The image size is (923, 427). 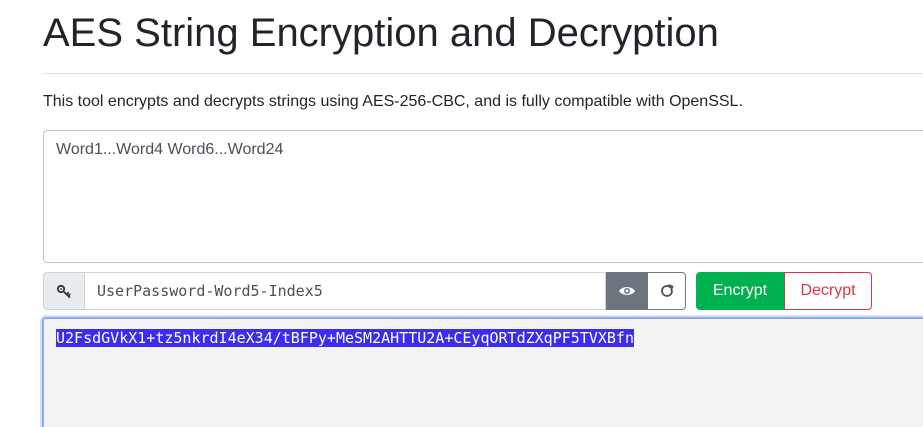 I want to click on encrypt-button: Encrypt, so click(x=740, y=291).